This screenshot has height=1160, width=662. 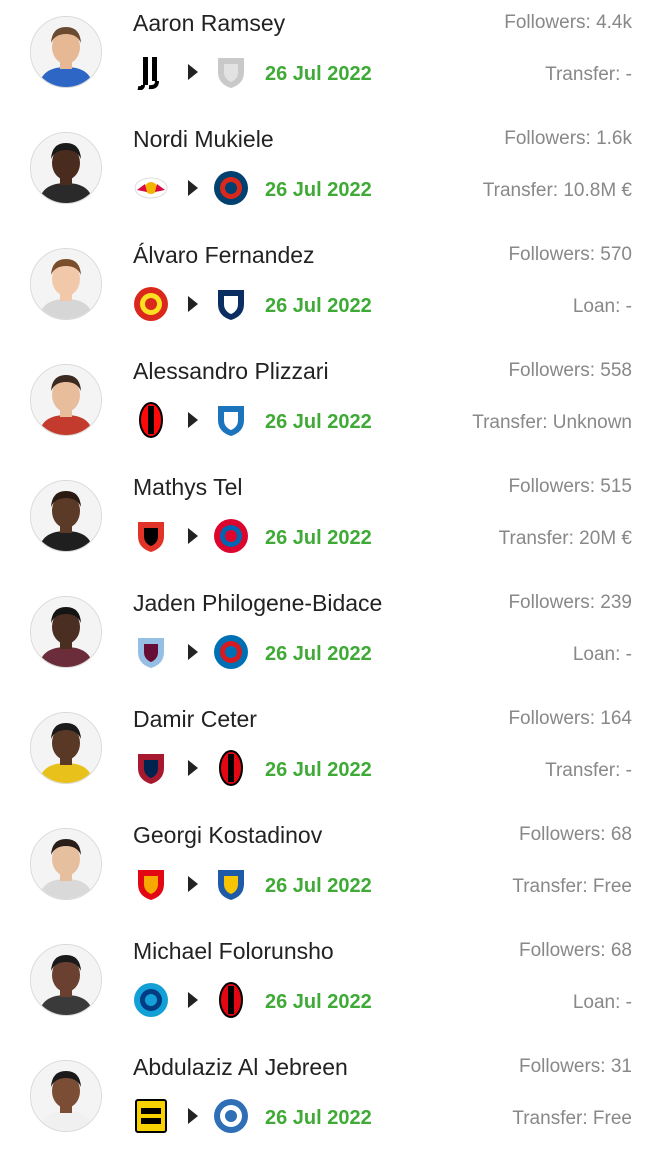 What do you see at coordinates (570, 486) in the screenshot?
I see `followers-count: Followers: 515` at bounding box center [570, 486].